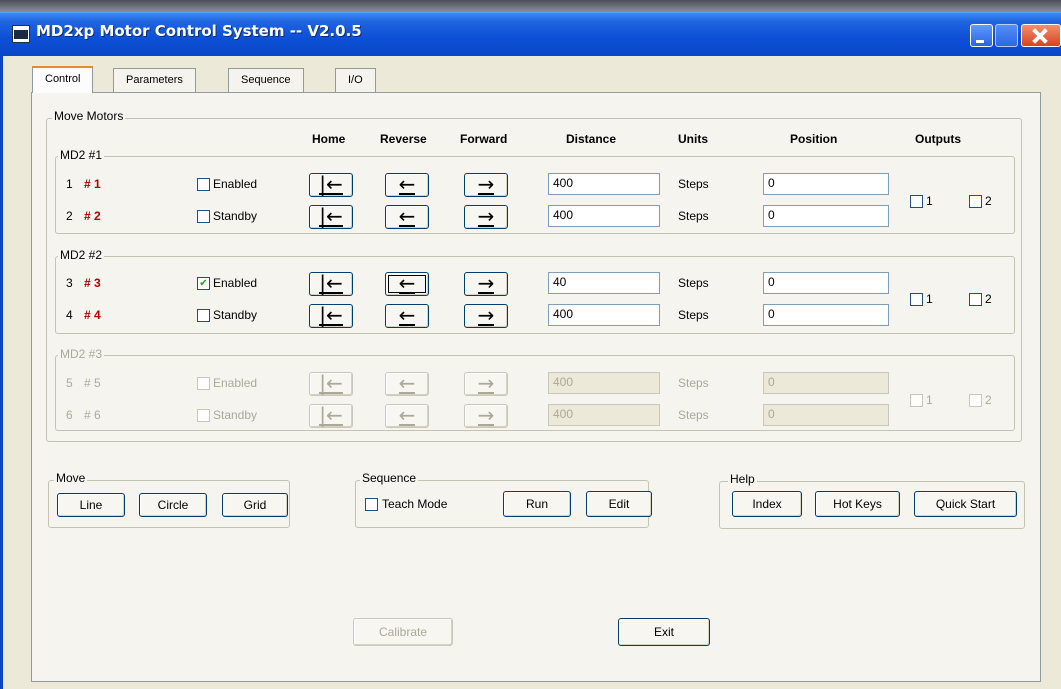  I want to click on circle-button: Circle, so click(173, 505).